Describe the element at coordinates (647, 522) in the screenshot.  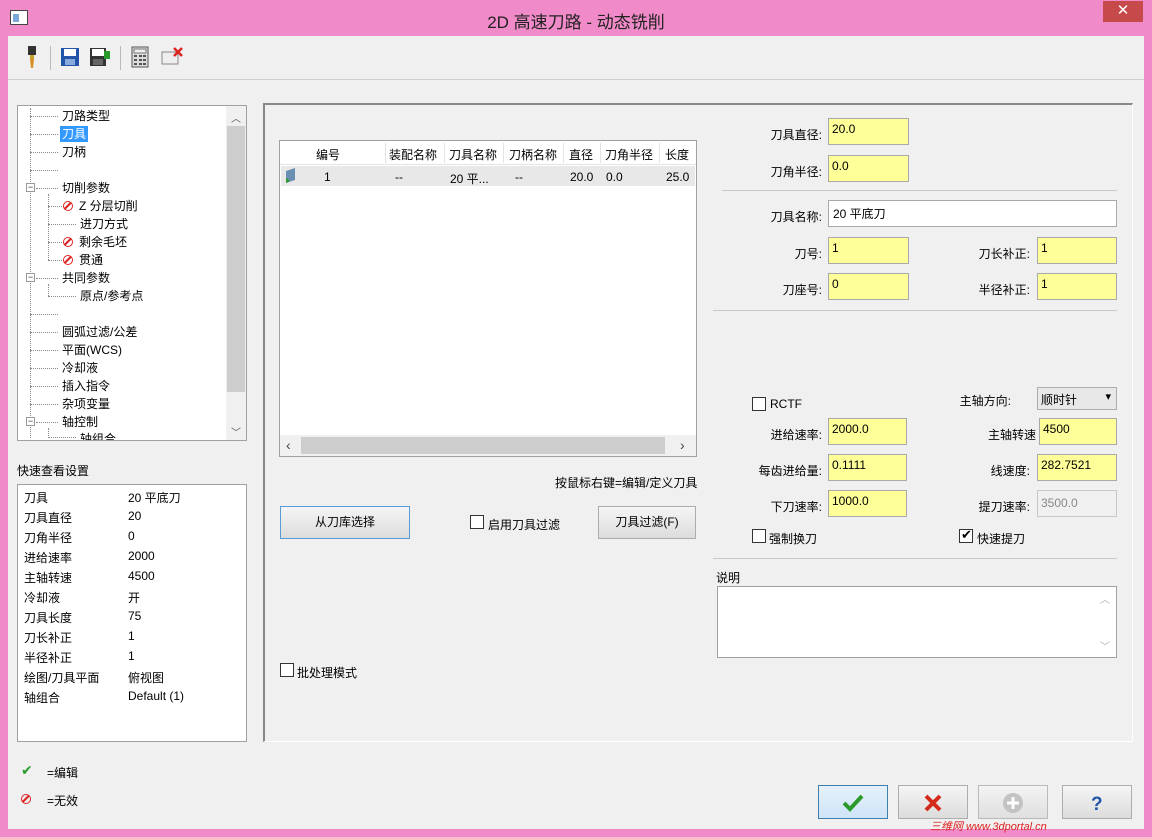
I see `tool-filter-button: 刀具过滤(F)` at that location.